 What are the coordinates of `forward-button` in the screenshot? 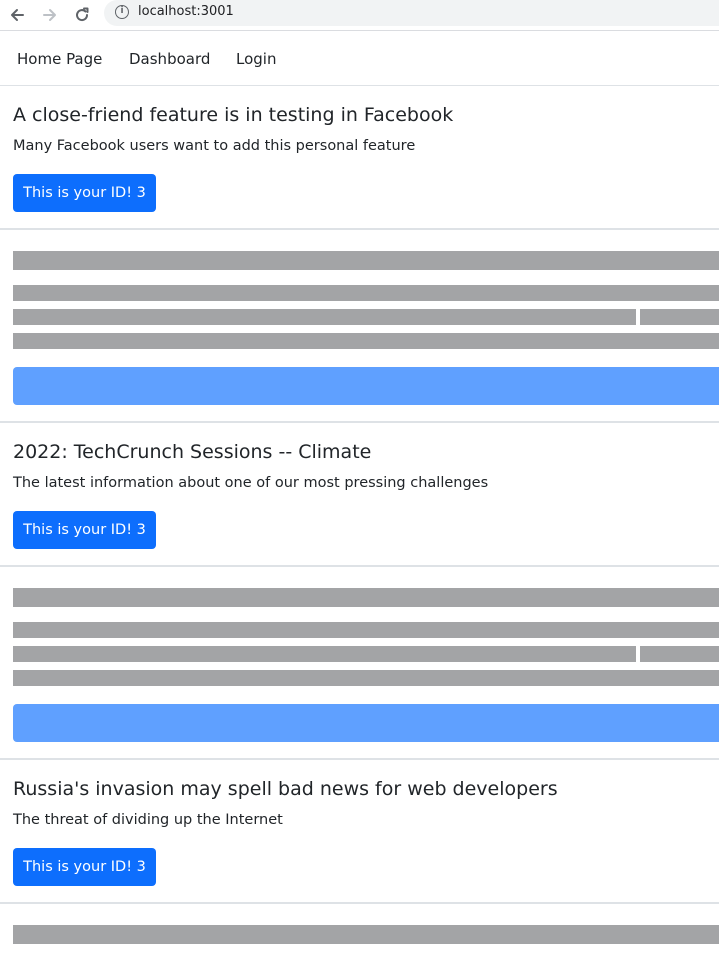 It's located at (50, 15).